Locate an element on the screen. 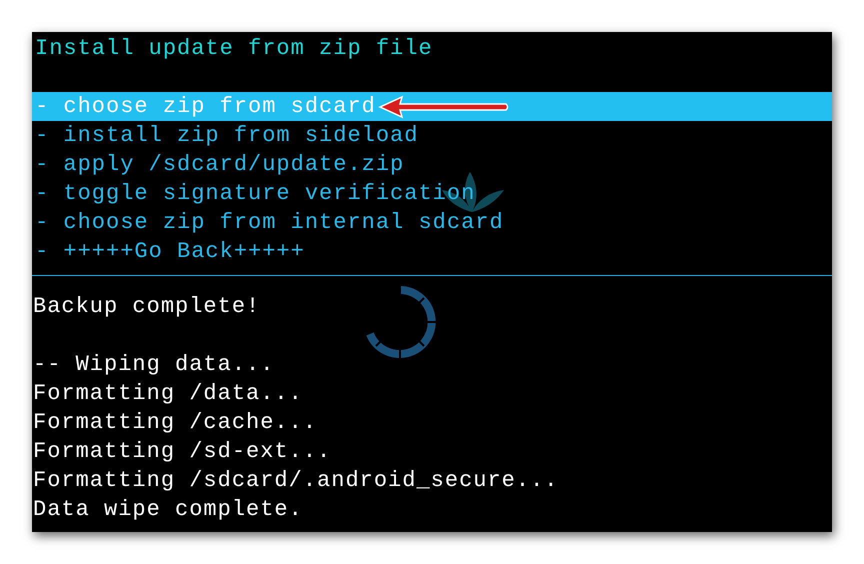 The width and height of the screenshot is (864, 564). log-line: Data wipe complete. is located at coordinates (167, 510).